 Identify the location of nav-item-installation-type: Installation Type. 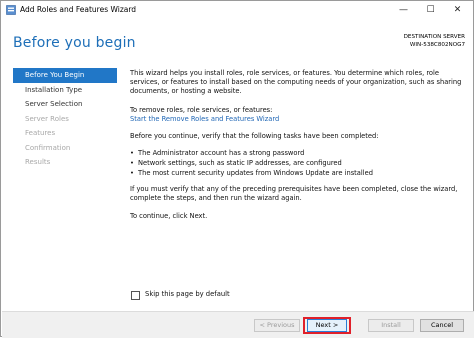
(65, 90).